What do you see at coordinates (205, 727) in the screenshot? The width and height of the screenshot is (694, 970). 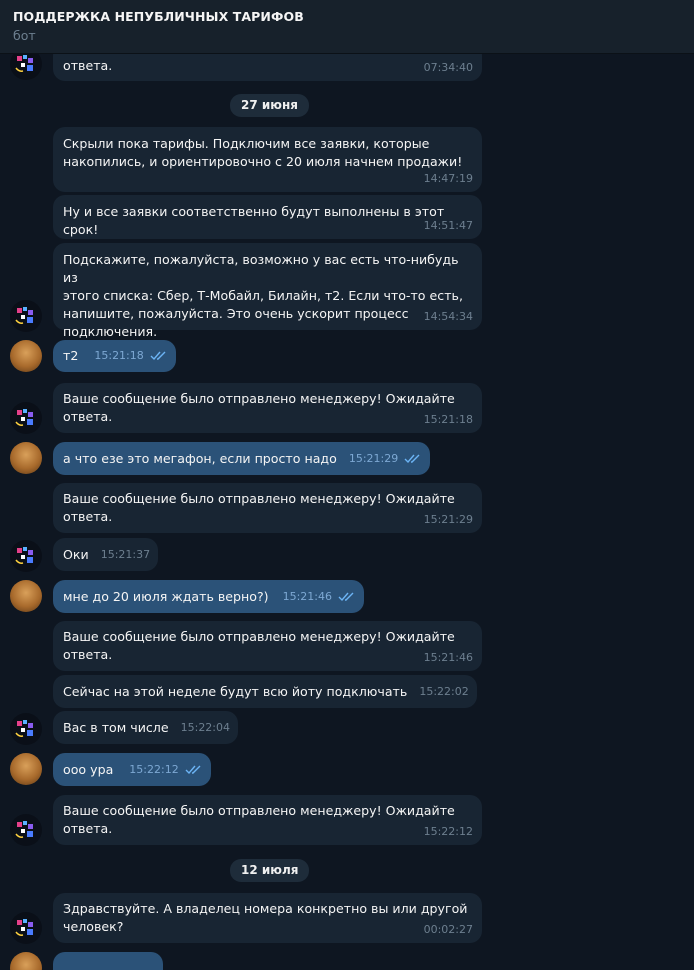 I see `message-time: 15:22:04` at bounding box center [205, 727].